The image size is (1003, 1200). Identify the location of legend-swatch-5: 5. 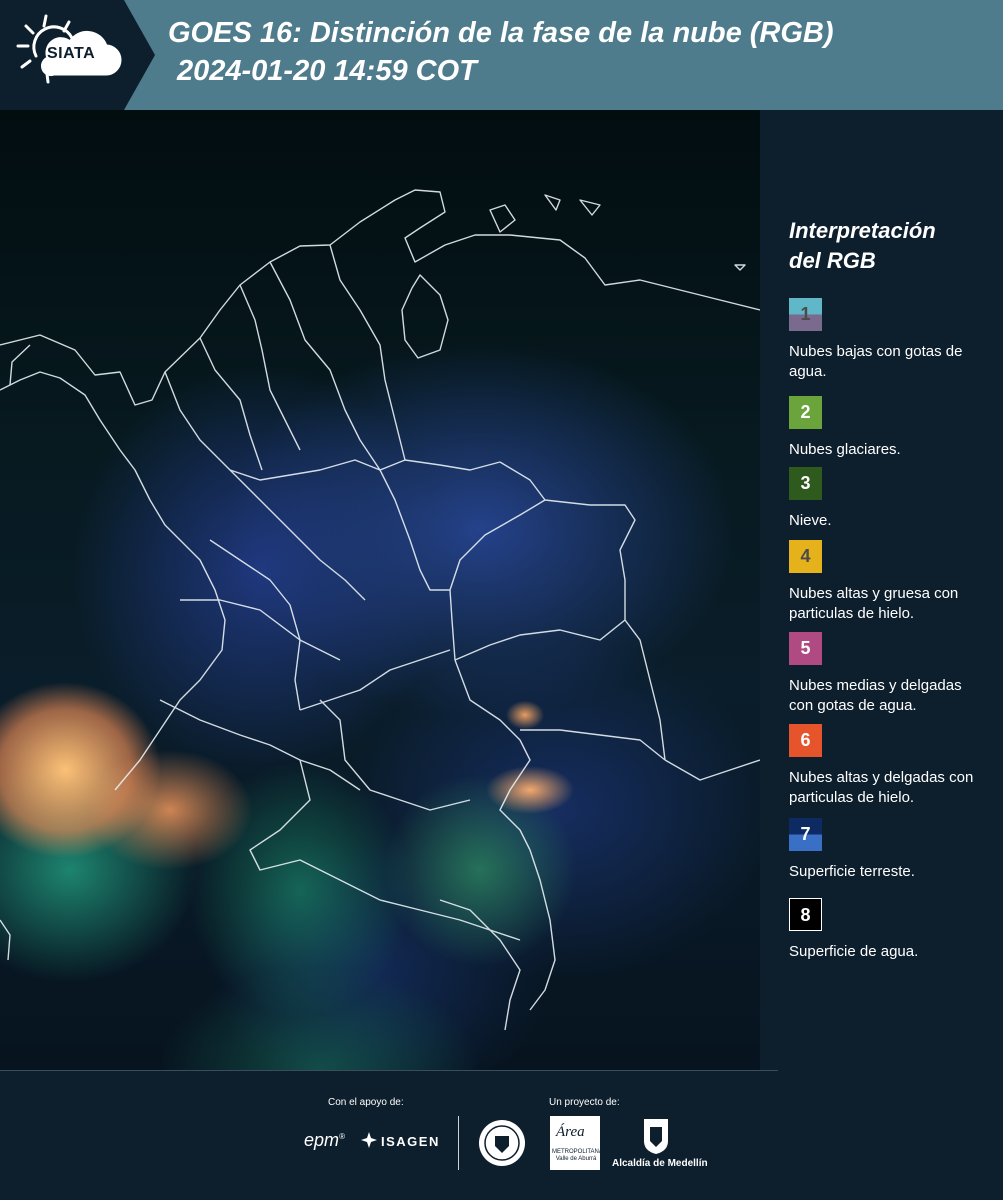
(805, 648).